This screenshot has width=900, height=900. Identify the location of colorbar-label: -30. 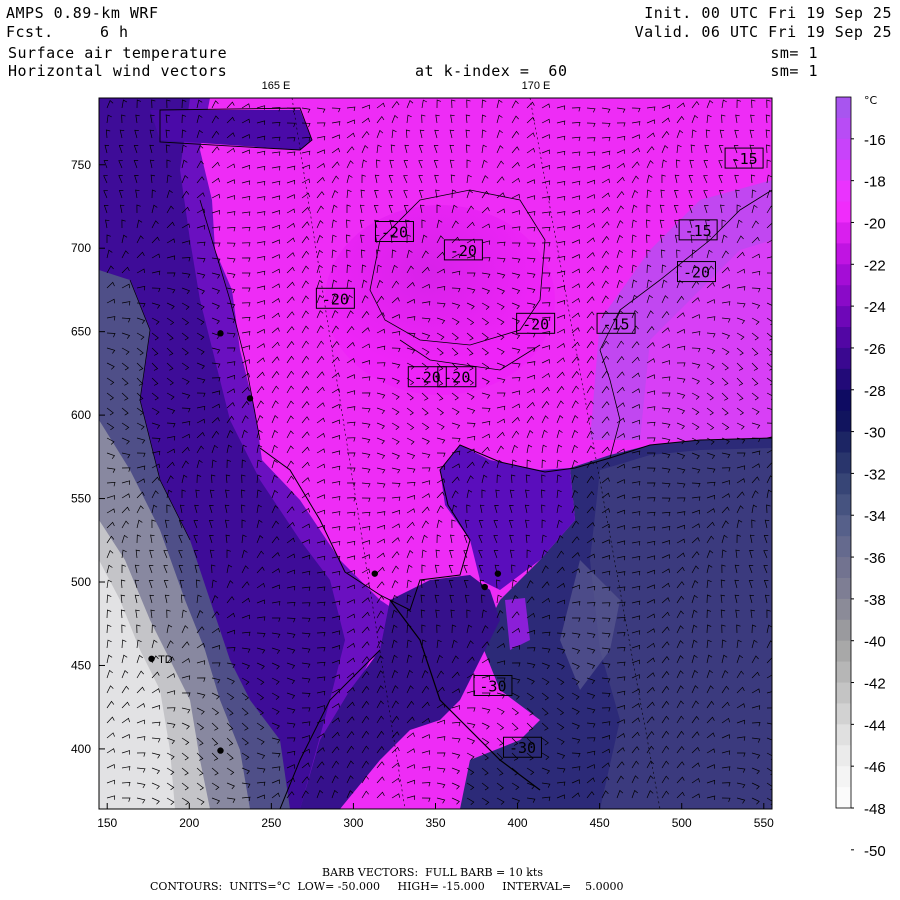
(875, 433).